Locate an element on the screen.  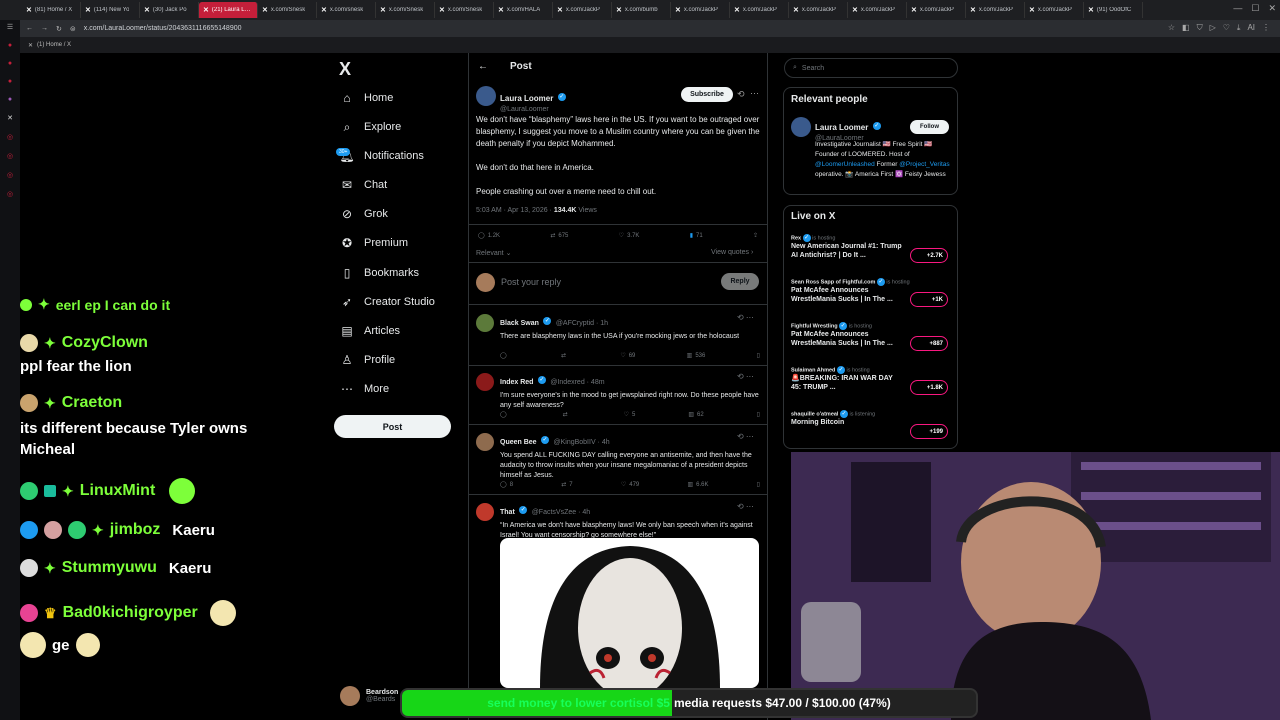
download-icon: ⤓ is located at coordinates (1239, 28).